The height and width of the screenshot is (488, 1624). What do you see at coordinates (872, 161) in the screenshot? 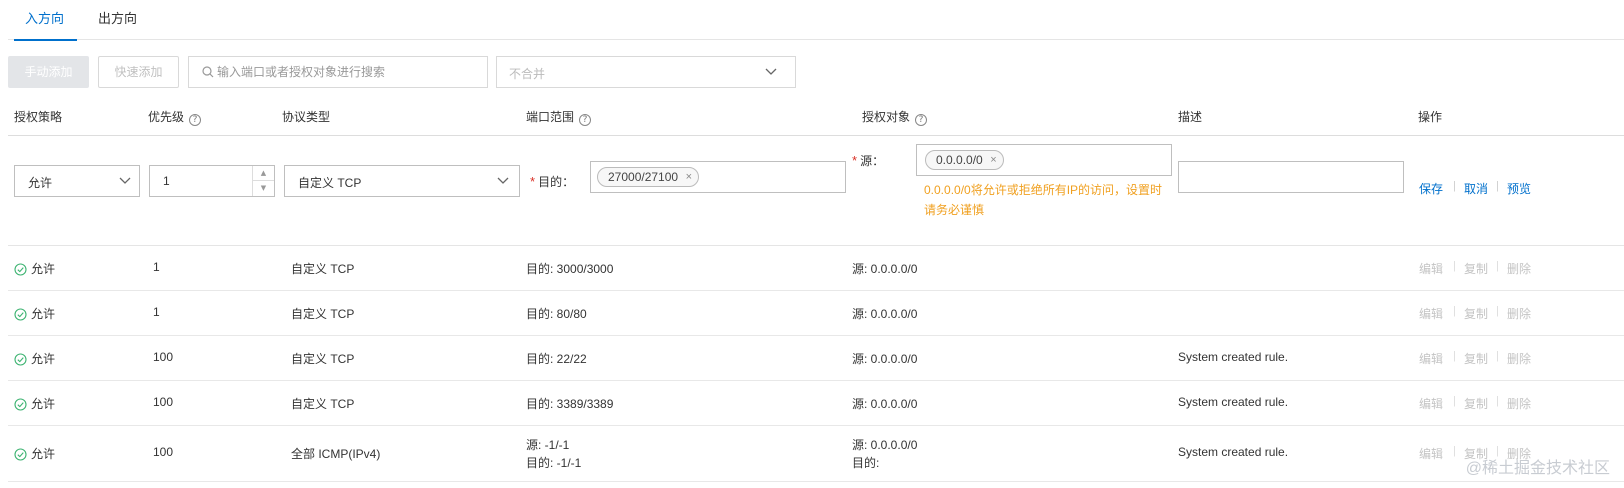
I see `source-label-text: 源：` at bounding box center [872, 161].